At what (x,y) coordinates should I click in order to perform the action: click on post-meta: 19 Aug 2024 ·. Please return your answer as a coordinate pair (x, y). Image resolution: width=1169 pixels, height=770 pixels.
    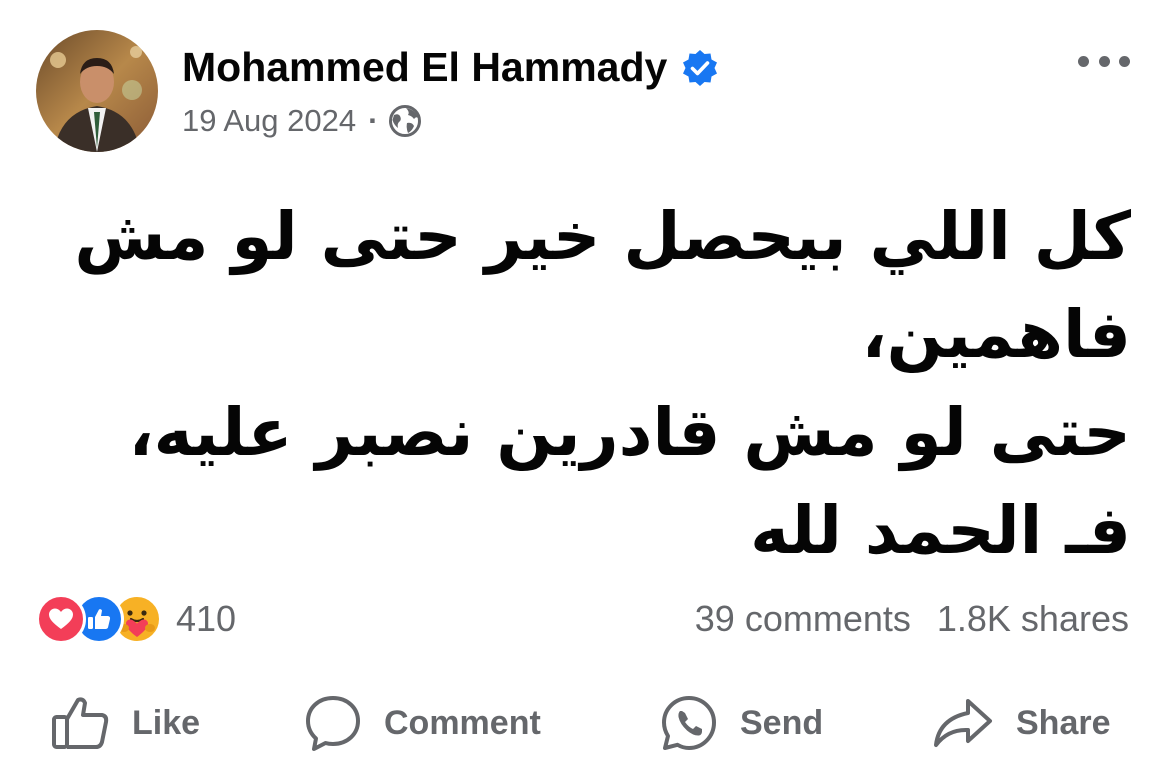
    Looking at the image, I should click on (302, 121).